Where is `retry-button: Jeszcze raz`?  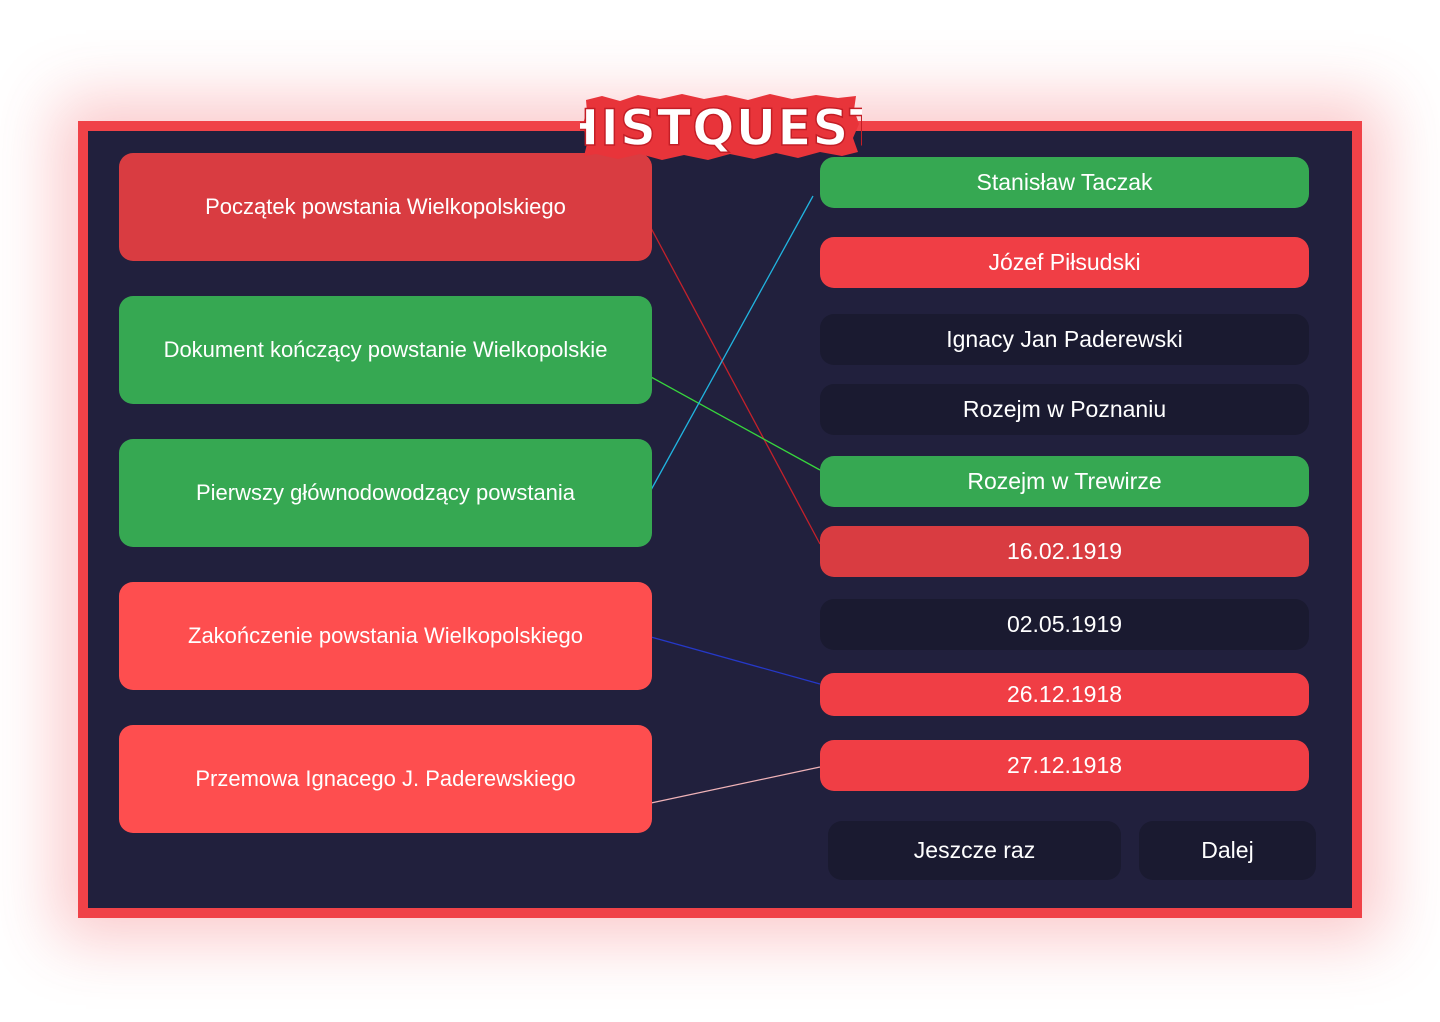
retry-button: Jeszcze raz is located at coordinates (974, 850).